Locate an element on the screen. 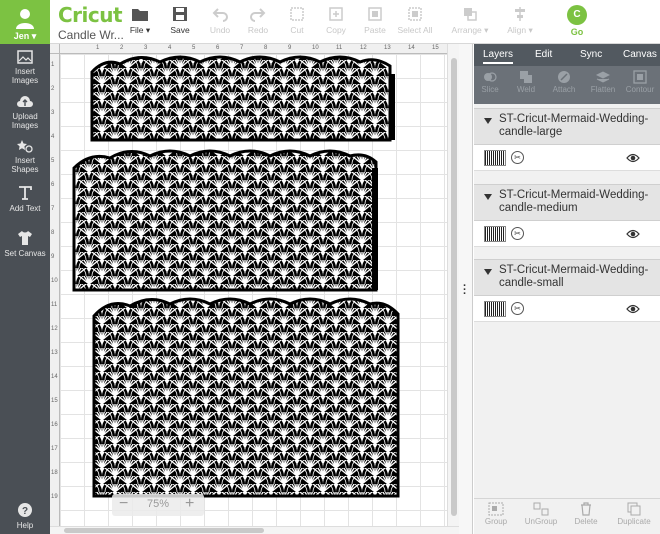 The image size is (660, 534). tab-canvas: Canvas is located at coordinates (640, 54).